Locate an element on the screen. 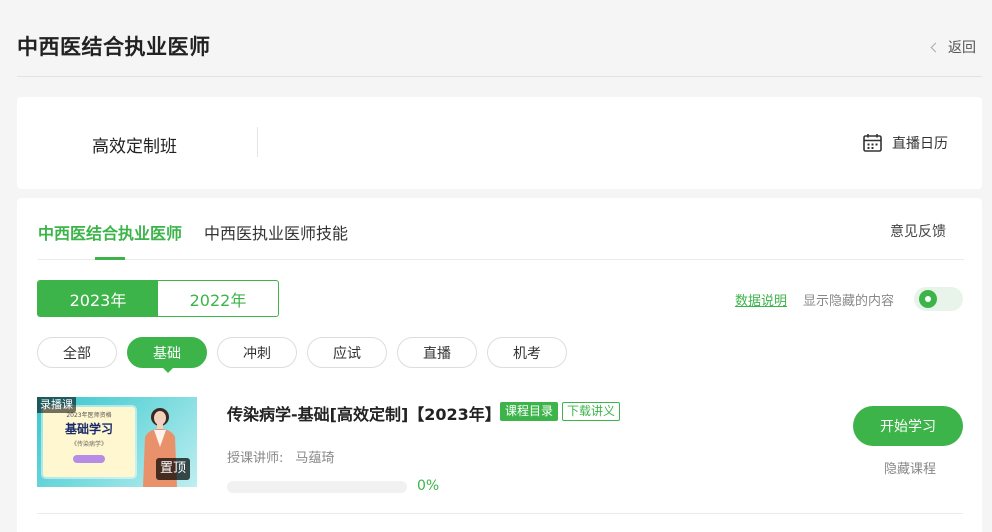 The width and height of the screenshot is (992, 532). back-button: 返回 is located at coordinates (953, 47).